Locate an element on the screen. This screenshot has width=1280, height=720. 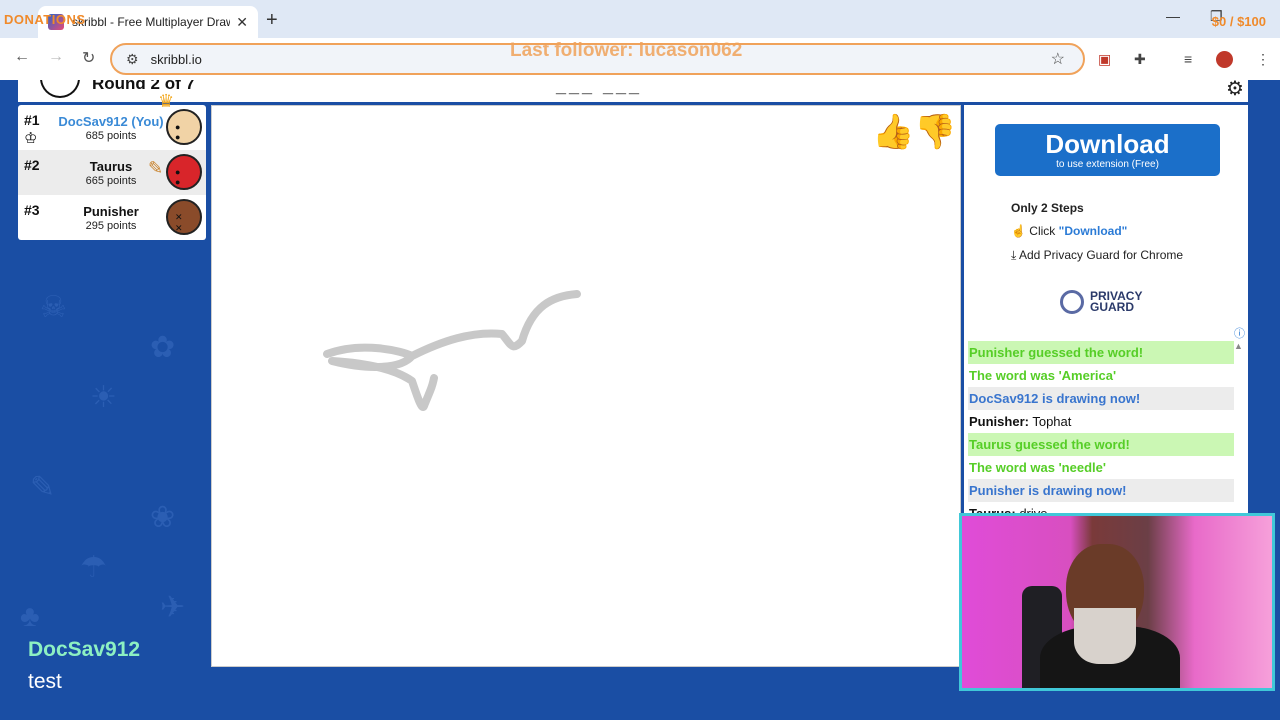
stream-chat-message: test is located at coordinates (45, 681).